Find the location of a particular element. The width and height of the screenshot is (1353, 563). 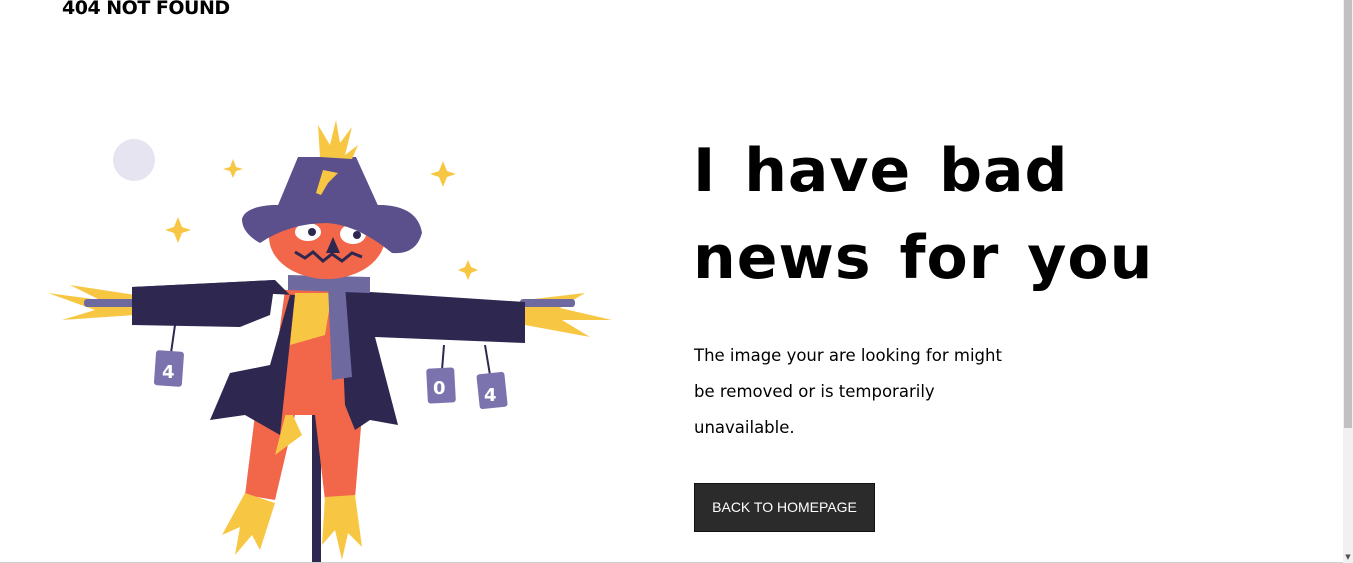

headline: I have bad news for you is located at coordinates (923, 214).